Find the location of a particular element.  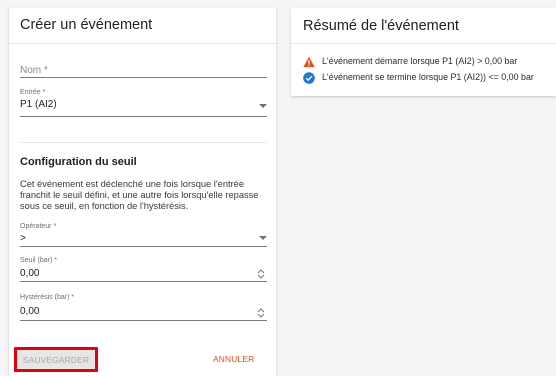

input-select-label: Entrée * is located at coordinates (33, 92).